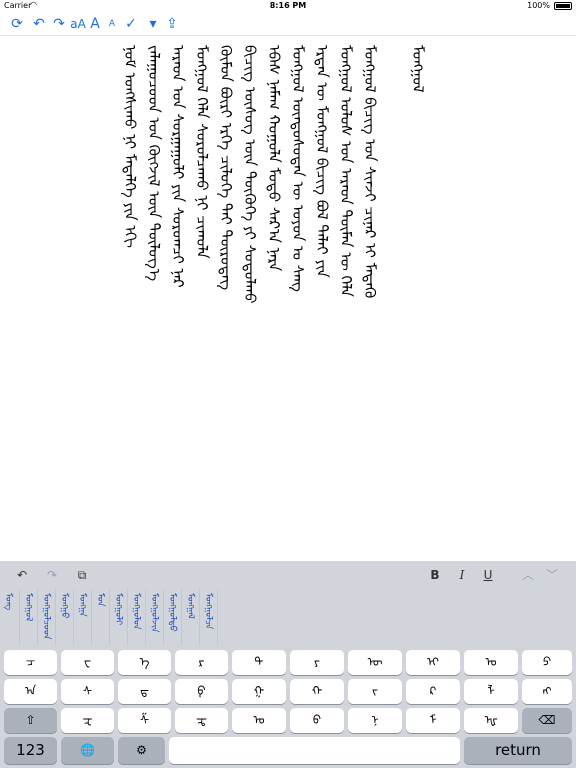 This screenshot has width=576, height=768. Describe the element at coordinates (87, 662) in the screenshot. I see `key: ᠸ` at that location.